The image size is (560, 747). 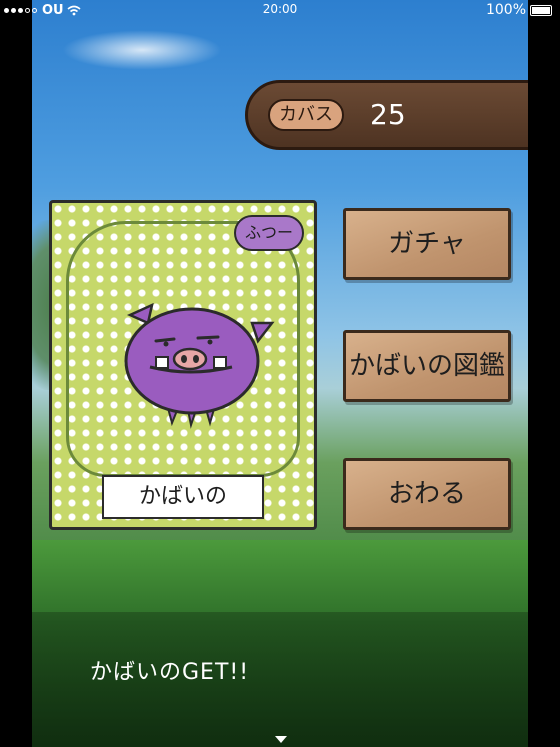 I want to click on cloud, so click(x=142, y=50).